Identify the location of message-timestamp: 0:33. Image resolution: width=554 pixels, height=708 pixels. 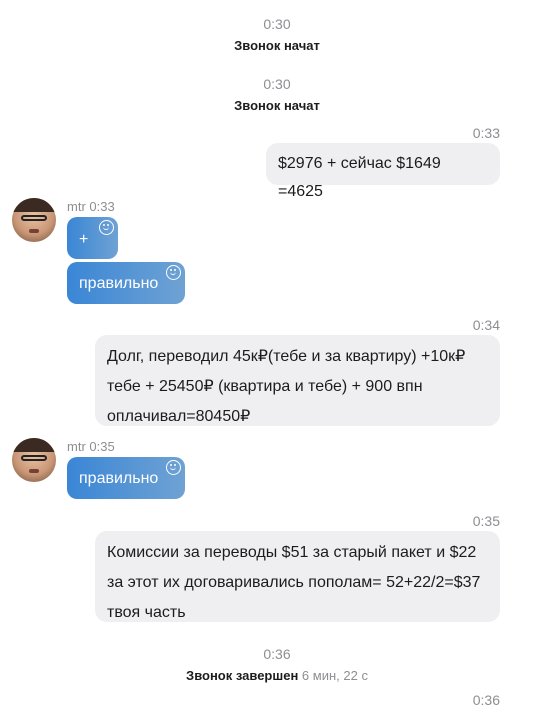
(486, 133).